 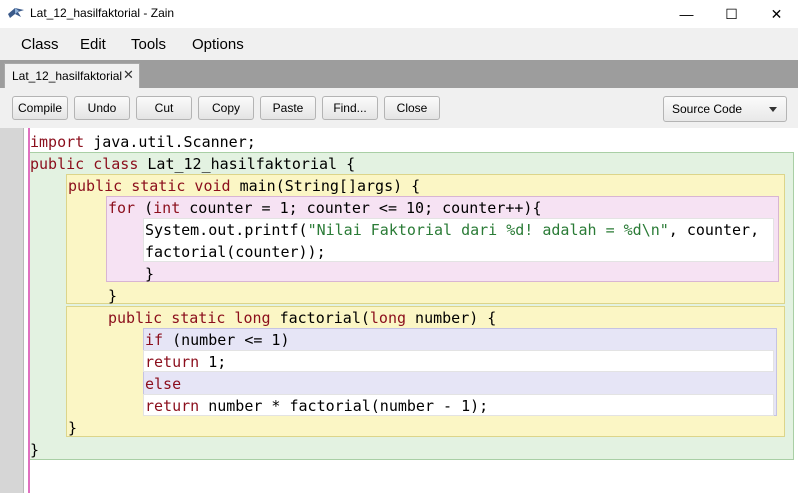 What do you see at coordinates (361, 208) in the screenshot?
I see `code-text: counter = 1; counter <= 10; counter++){` at bounding box center [361, 208].